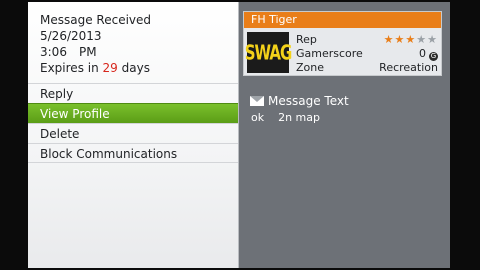 Image resolution: width=480 pixels, height=270 pixels. What do you see at coordinates (257, 101) in the screenshot?
I see `envelope-icon` at bounding box center [257, 101].